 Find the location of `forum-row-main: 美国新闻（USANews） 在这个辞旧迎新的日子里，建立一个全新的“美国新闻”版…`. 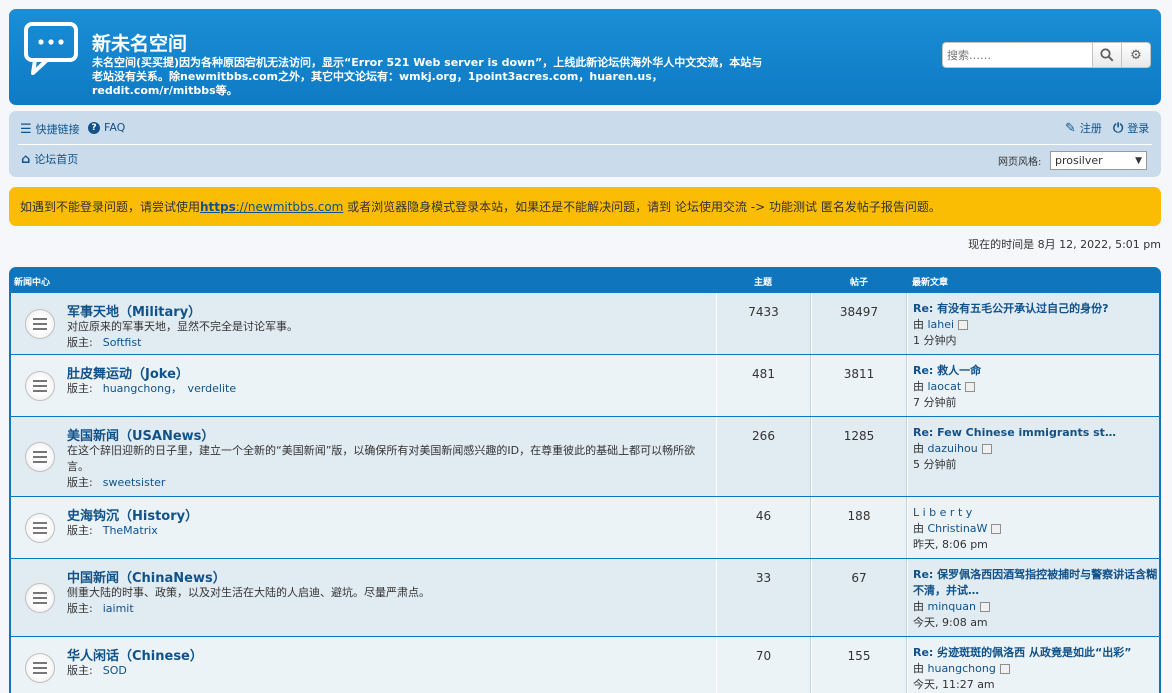

forum-row-main: 美国新闻（USANews） 在这个辞旧迎新的日子里，建立一个全新的“美国新闻”版… is located at coordinates (363, 456).